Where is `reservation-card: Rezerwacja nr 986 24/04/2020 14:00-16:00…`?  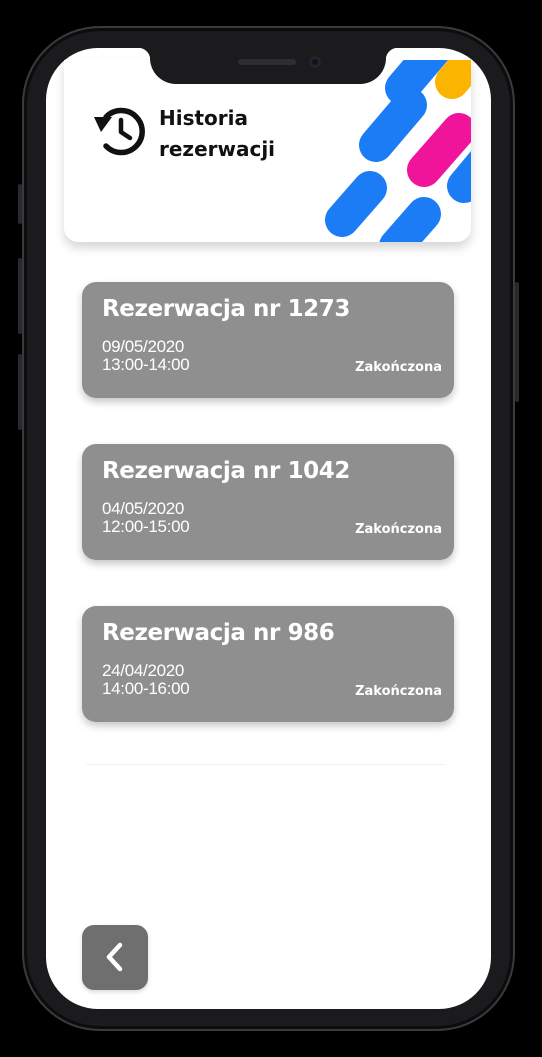 reservation-card: Rezerwacja nr 986 24/04/2020 14:00-16:00… is located at coordinates (268, 664).